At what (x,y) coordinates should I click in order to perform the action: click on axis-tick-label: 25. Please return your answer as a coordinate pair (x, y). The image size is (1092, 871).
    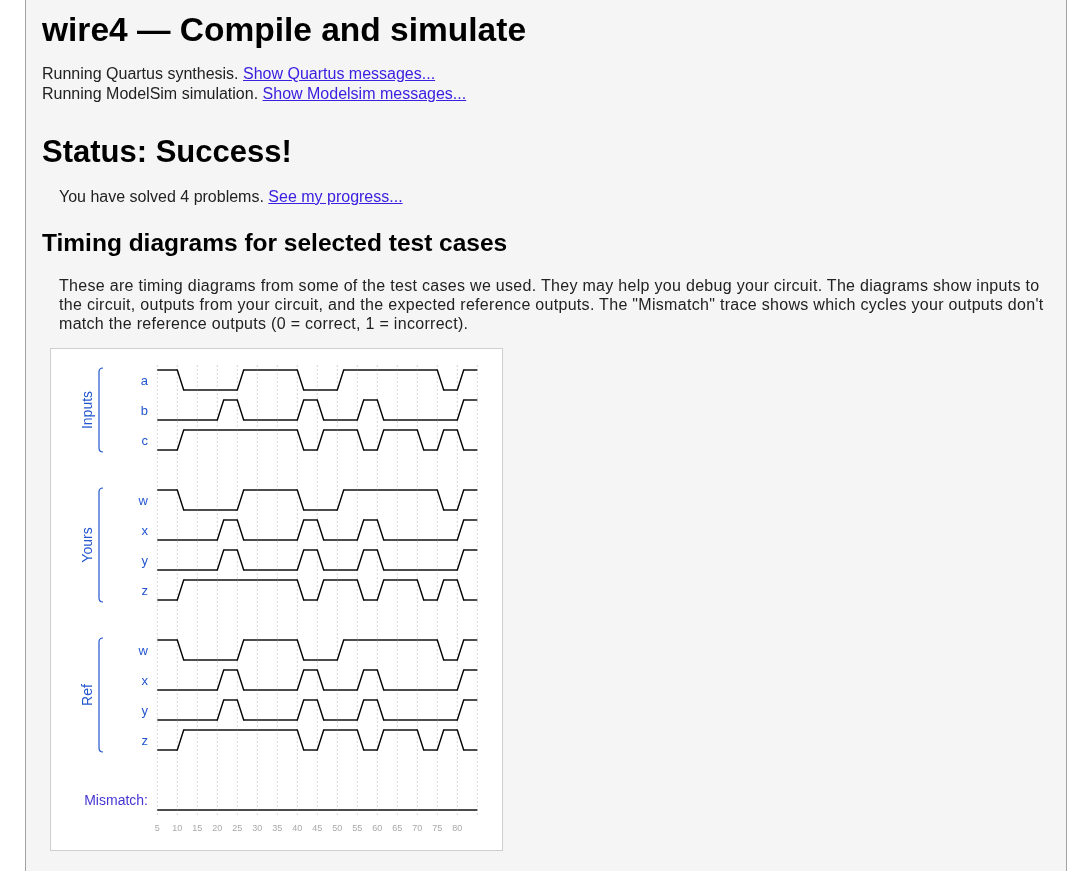
    Looking at the image, I should click on (237, 828).